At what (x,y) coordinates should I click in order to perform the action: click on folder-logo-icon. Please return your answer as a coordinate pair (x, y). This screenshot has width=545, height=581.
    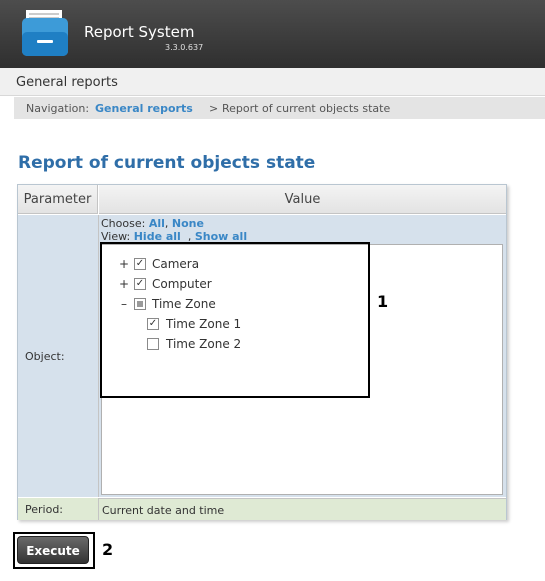
    Looking at the image, I should click on (45, 33).